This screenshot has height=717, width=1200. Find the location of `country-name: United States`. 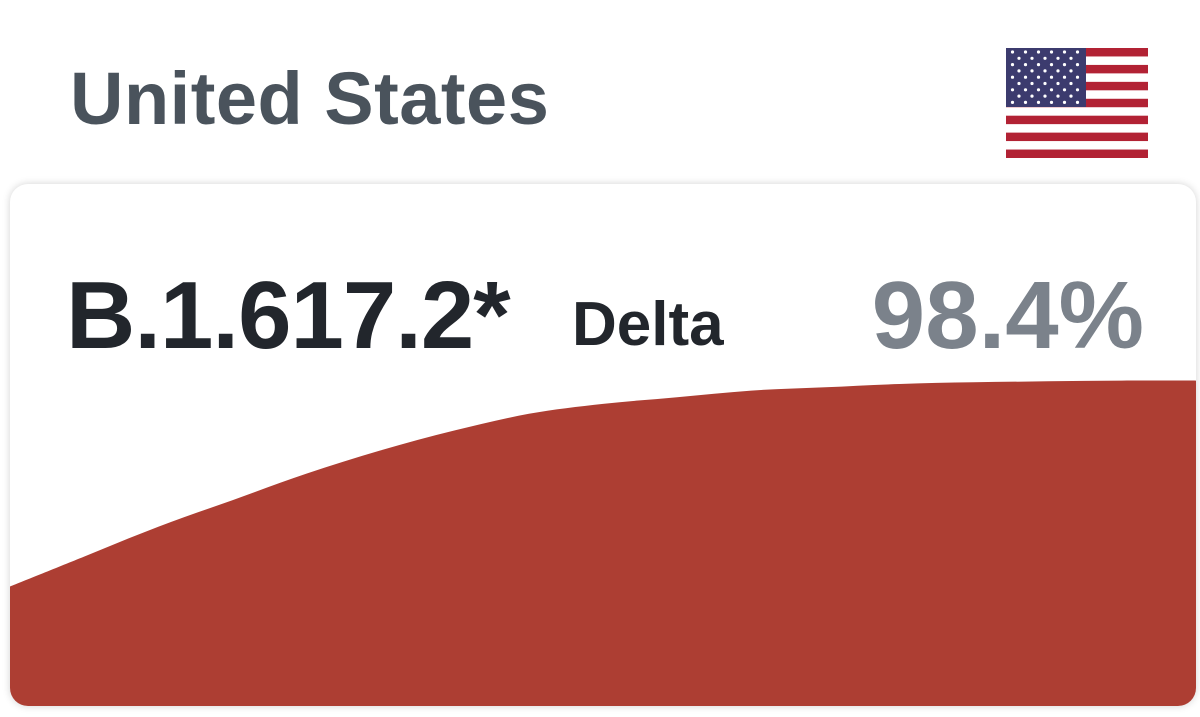

country-name: United States is located at coordinates (310, 98).